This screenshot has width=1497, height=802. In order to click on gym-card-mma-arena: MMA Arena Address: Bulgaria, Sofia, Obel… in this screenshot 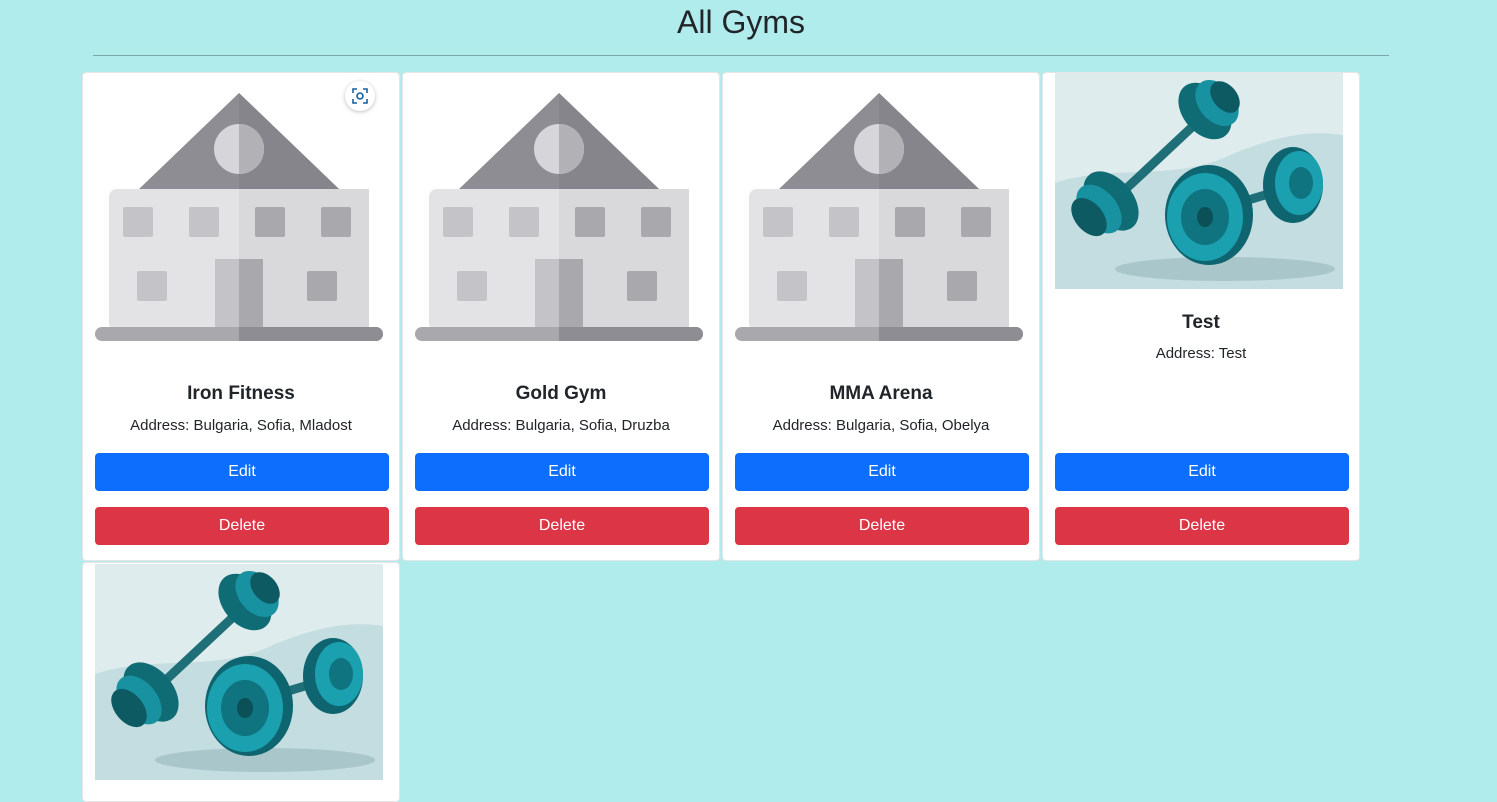, I will do `click(881, 316)`.